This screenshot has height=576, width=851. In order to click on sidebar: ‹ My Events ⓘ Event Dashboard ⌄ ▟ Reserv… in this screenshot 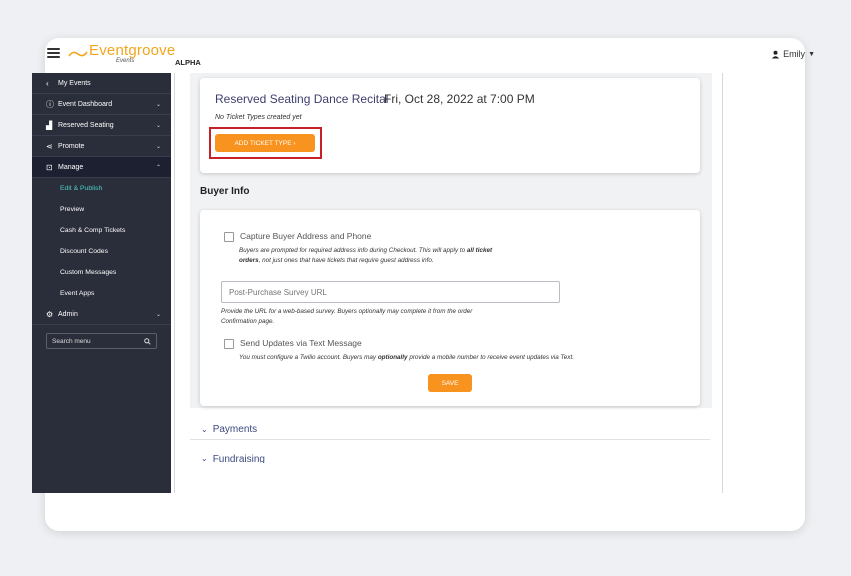, I will do `click(101, 283)`.